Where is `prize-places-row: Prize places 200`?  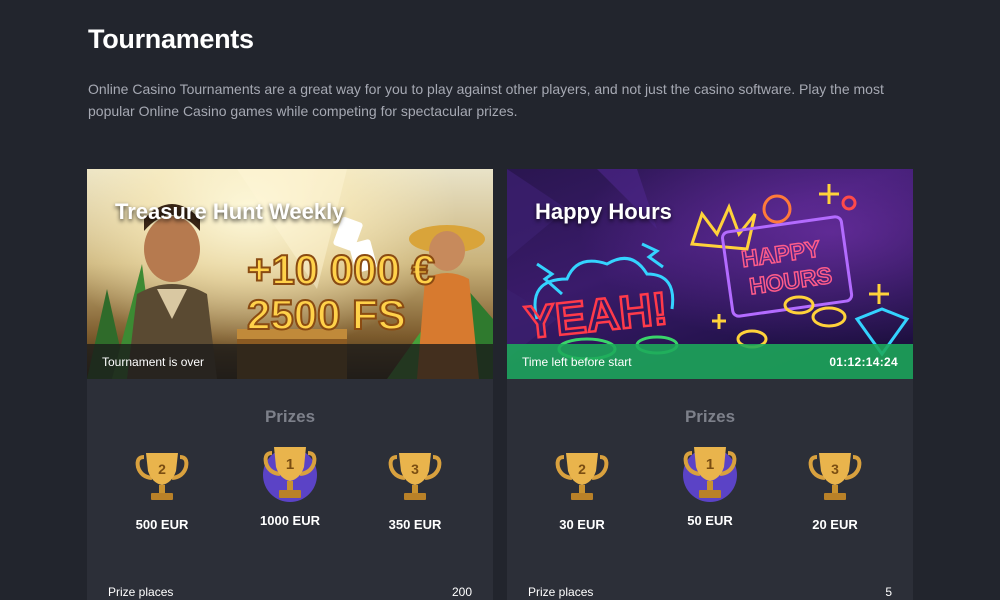
prize-places-row: Prize places 200 is located at coordinates (290, 592).